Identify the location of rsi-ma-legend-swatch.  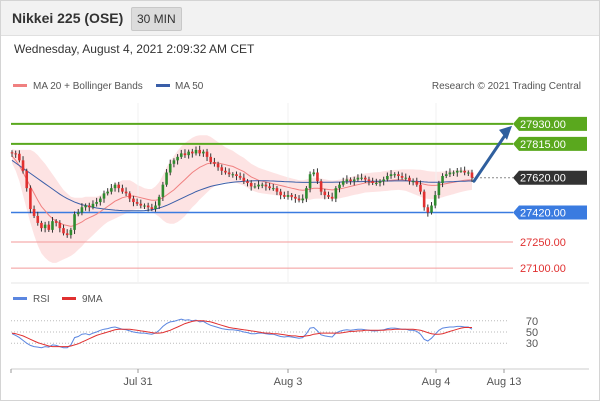
(69, 298).